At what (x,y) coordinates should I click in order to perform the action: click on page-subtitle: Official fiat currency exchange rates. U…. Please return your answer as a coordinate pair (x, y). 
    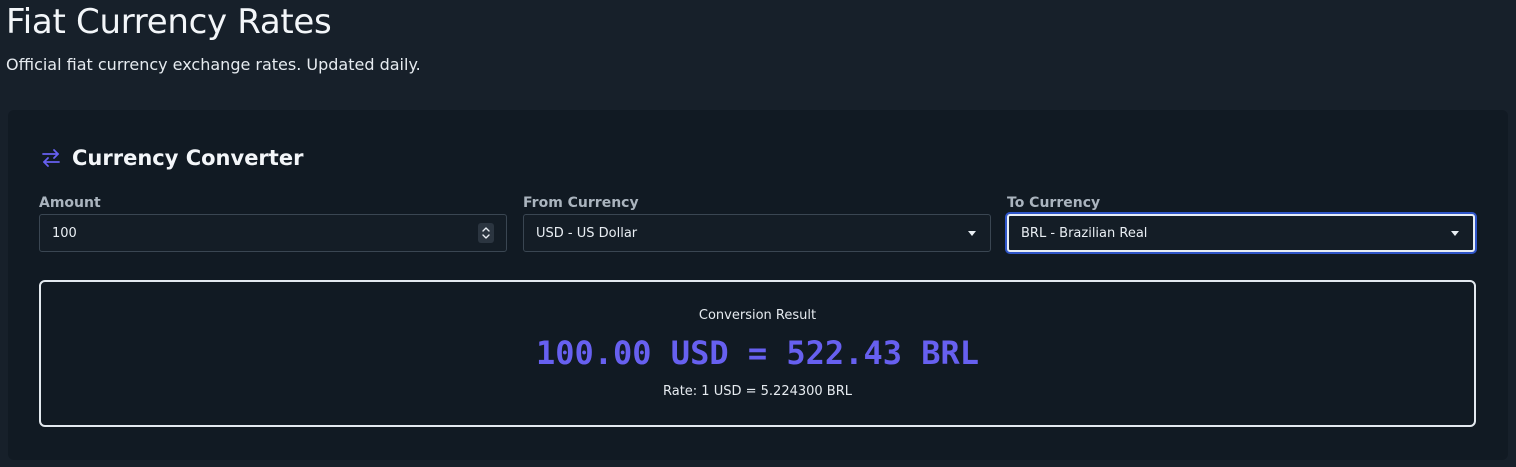
    Looking at the image, I should click on (213, 64).